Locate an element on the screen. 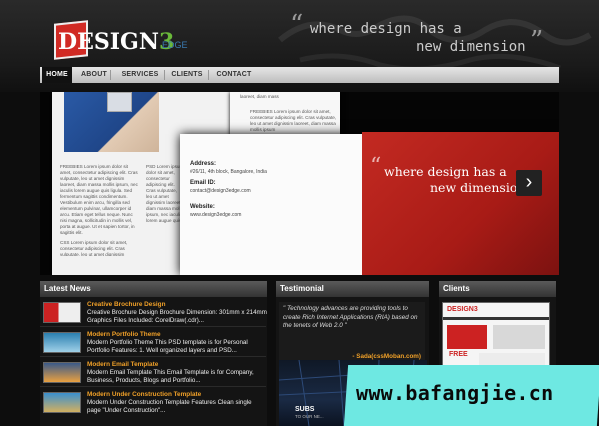 The height and width of the screenshot is (426, 599). hero-tagline-line-2: new dimension is located at coordinates (478, 187).